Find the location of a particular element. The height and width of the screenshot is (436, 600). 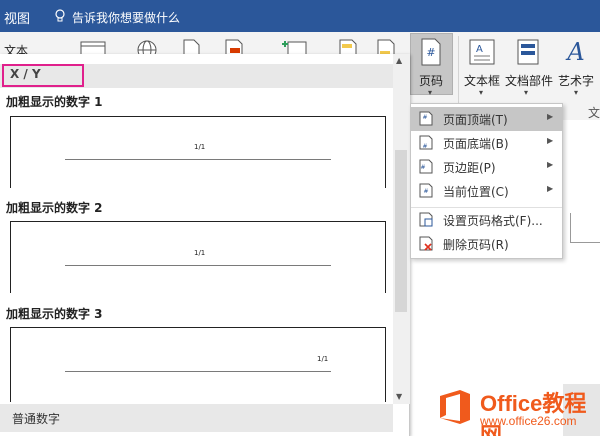

page-number-label: 页码 is located at coordinates (431, 81).